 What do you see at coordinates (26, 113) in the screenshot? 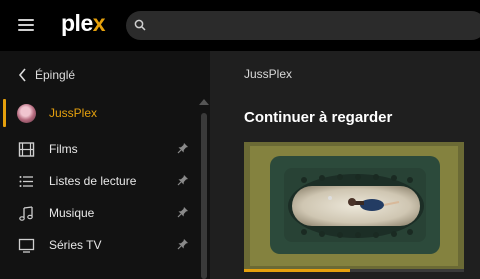
I see `avatar` at bounding box center [26, 113].